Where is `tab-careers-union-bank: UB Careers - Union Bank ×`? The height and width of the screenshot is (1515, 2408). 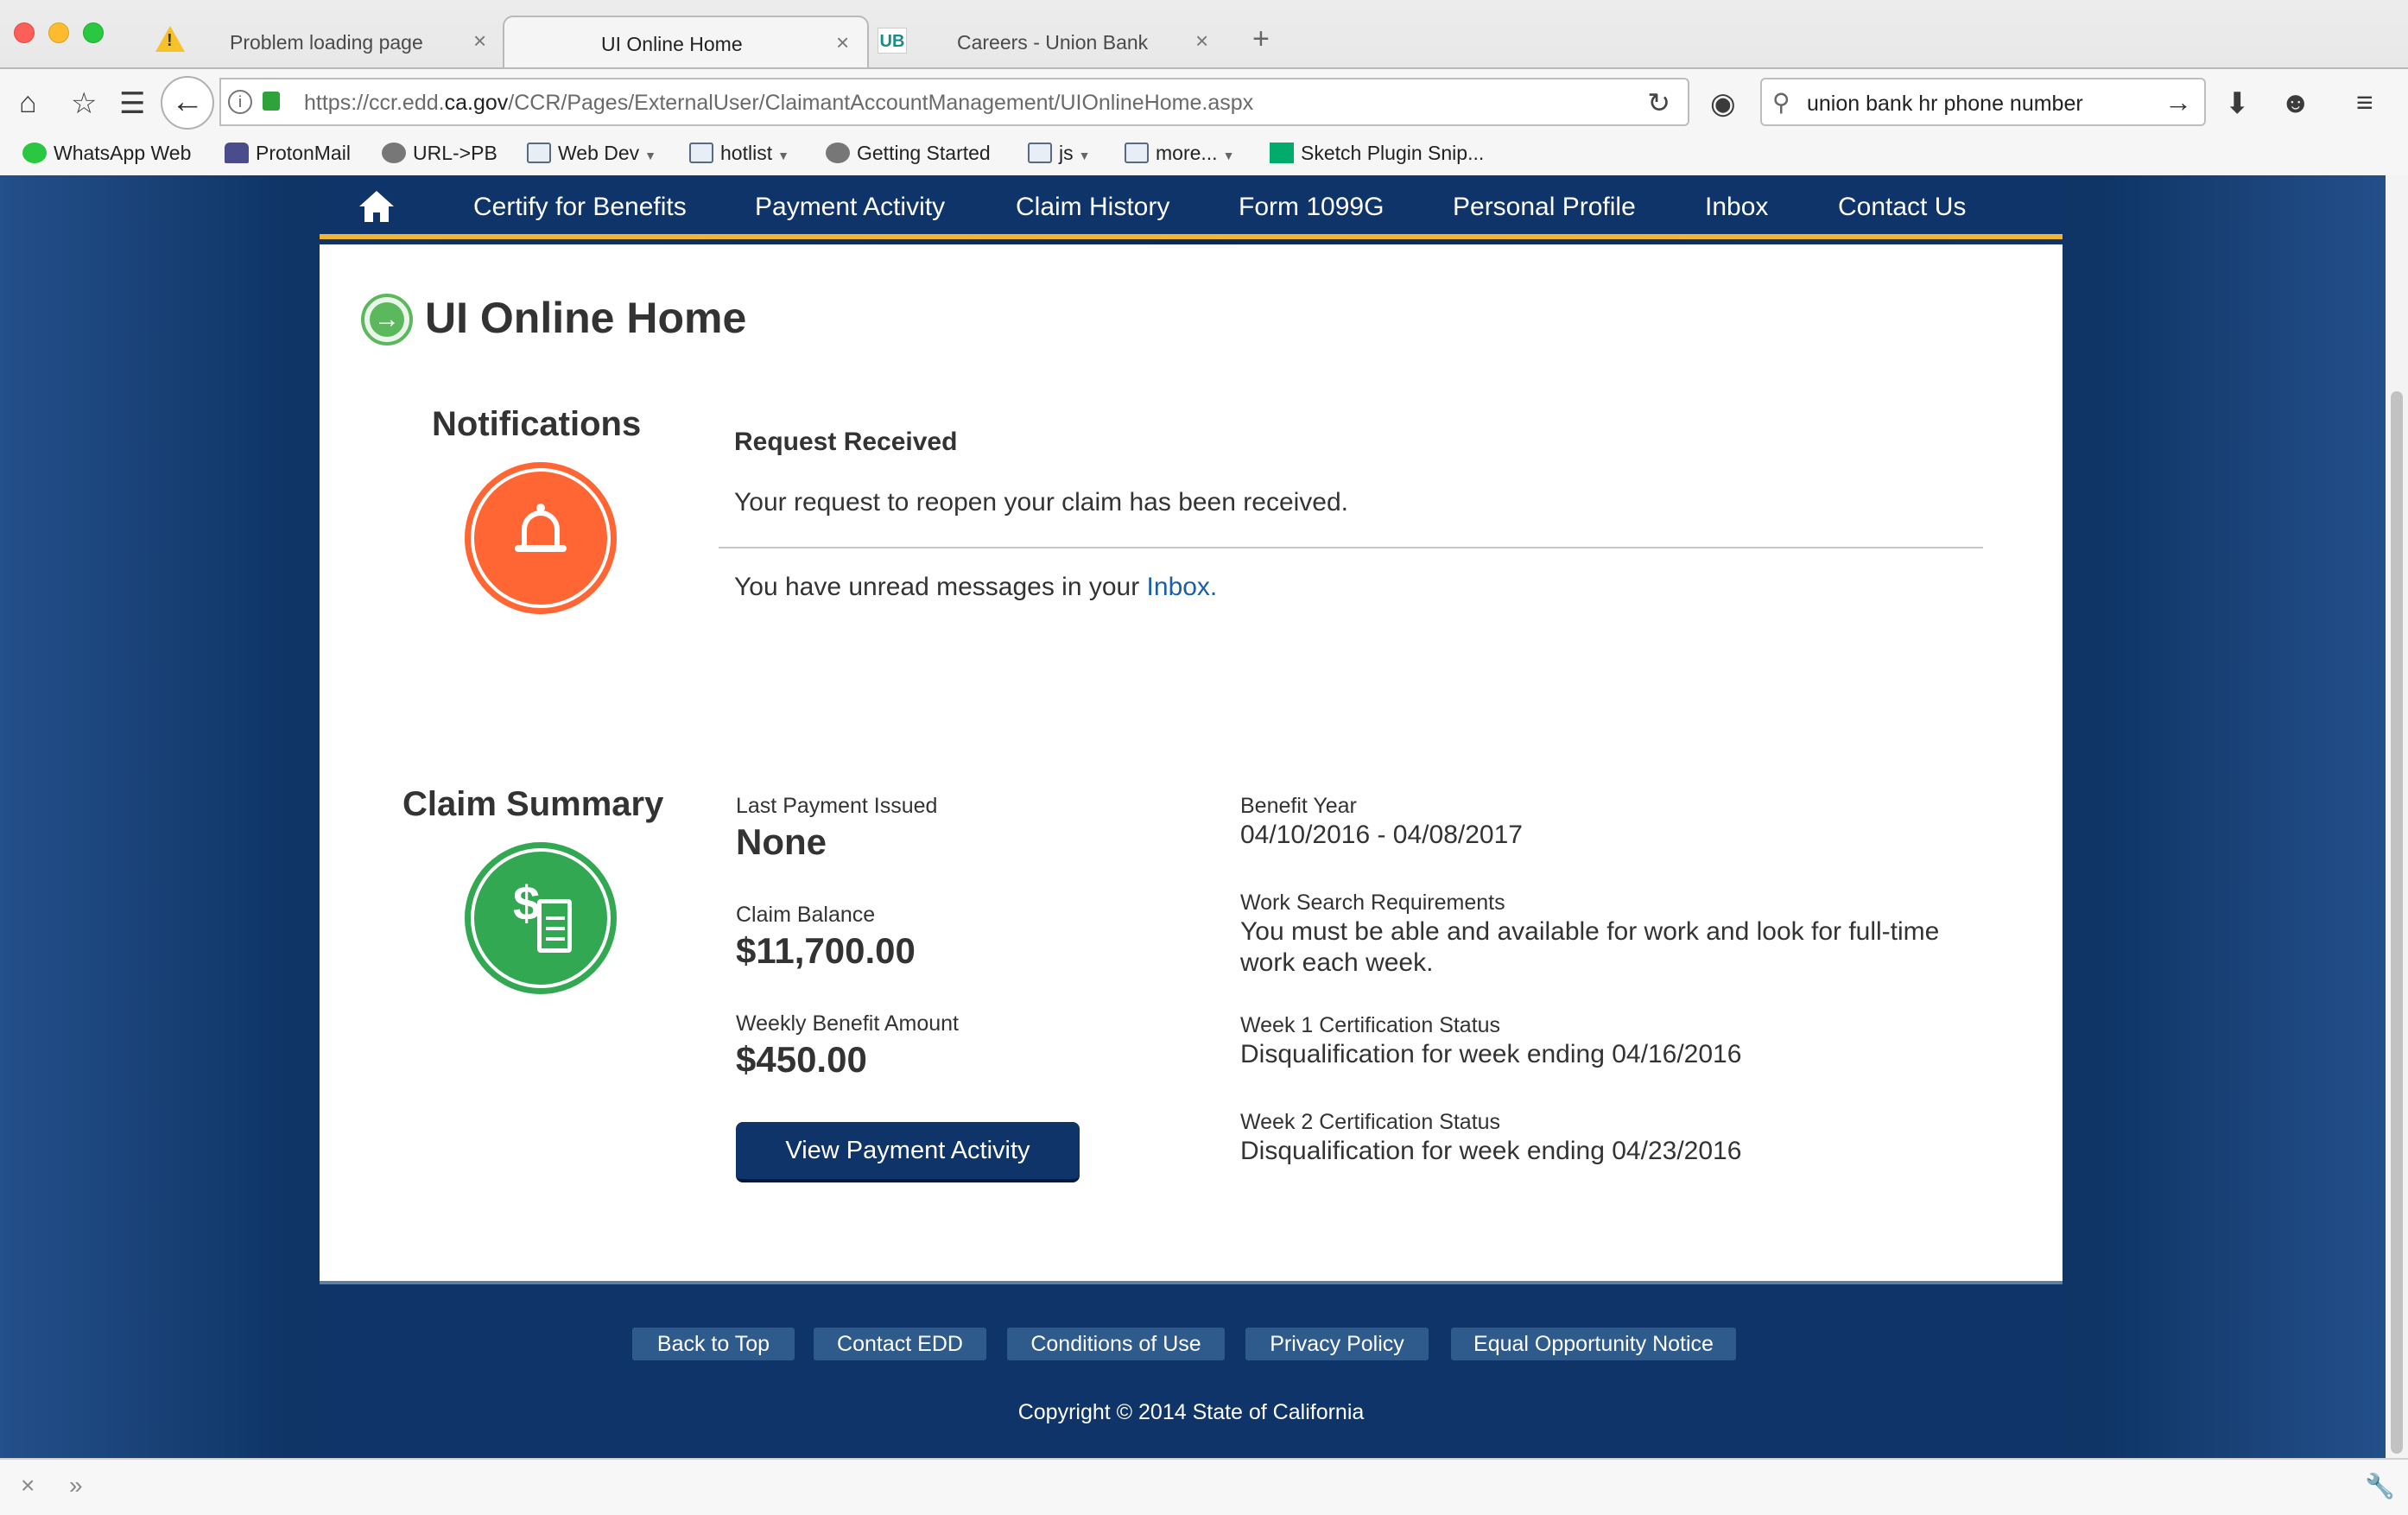 tab-careers-union-bank: UB Careers - Union Bank × is located at coordinates (1050, 41).